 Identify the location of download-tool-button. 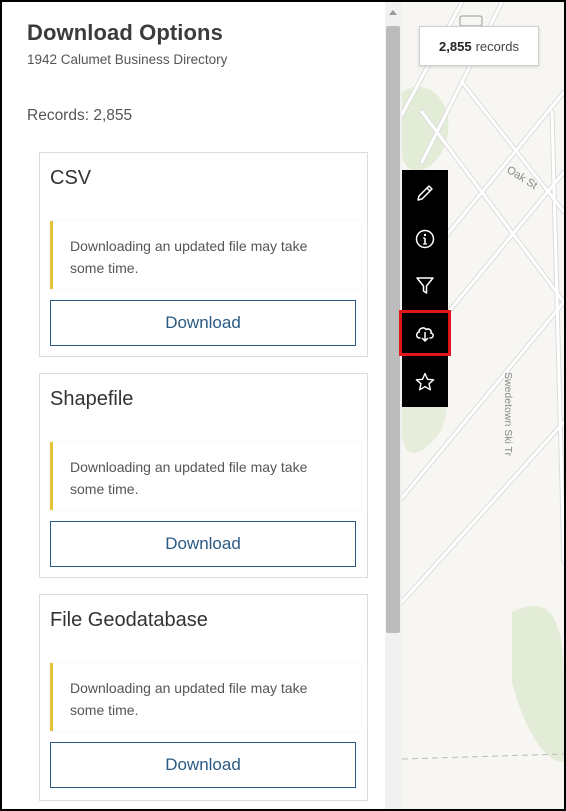
(425, 333).